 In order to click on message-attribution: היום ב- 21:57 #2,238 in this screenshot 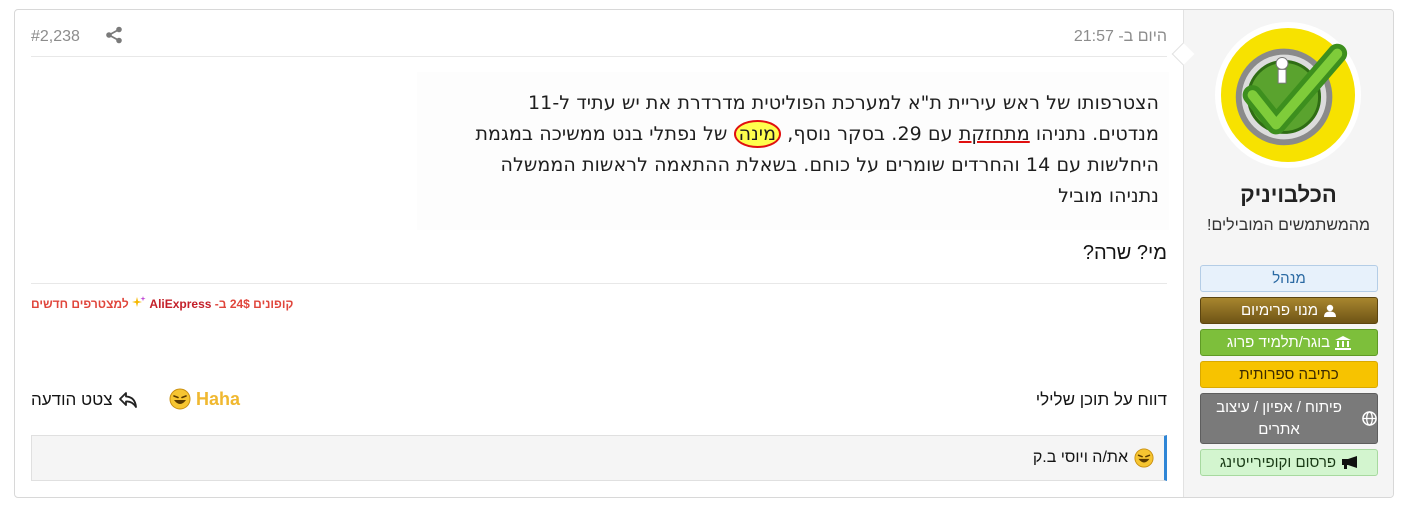, I will do `click(599, 40)`.